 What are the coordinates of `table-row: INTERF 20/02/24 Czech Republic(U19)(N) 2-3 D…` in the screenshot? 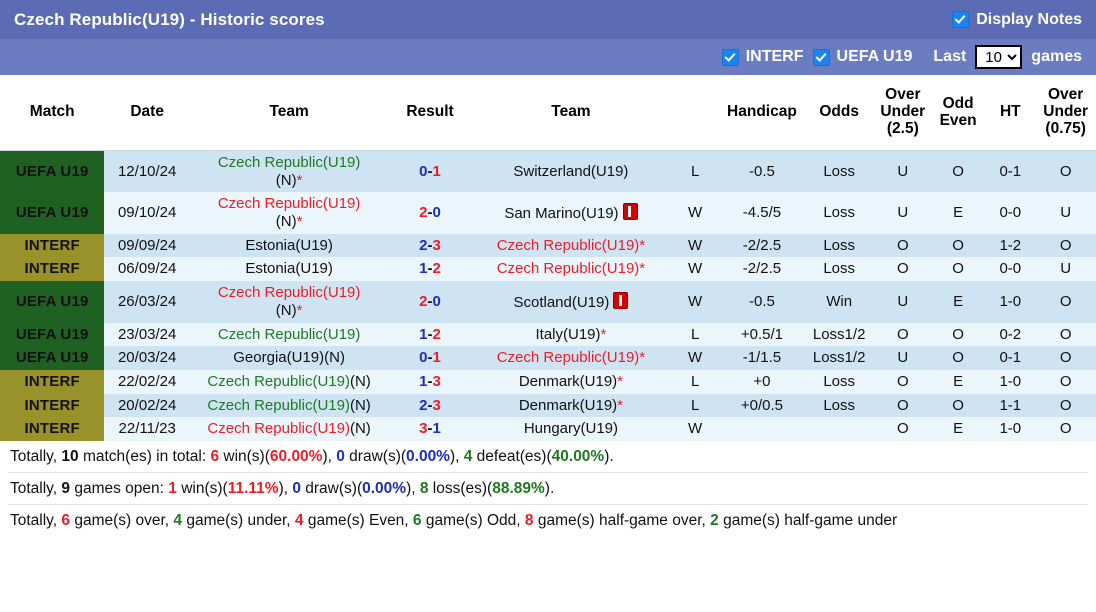 It's located at (548, 405).